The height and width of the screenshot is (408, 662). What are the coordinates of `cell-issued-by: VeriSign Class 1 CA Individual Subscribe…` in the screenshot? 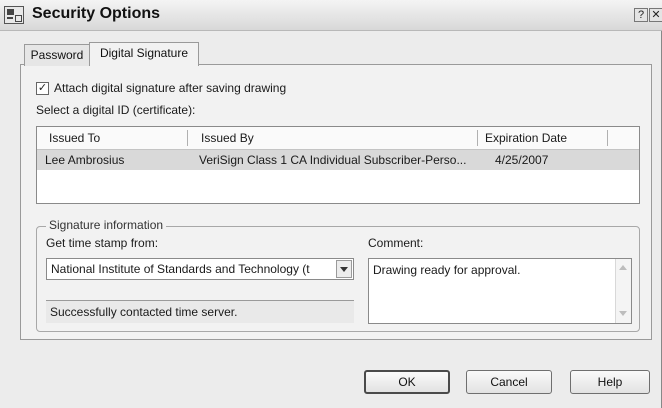 It's located at (333, 160).